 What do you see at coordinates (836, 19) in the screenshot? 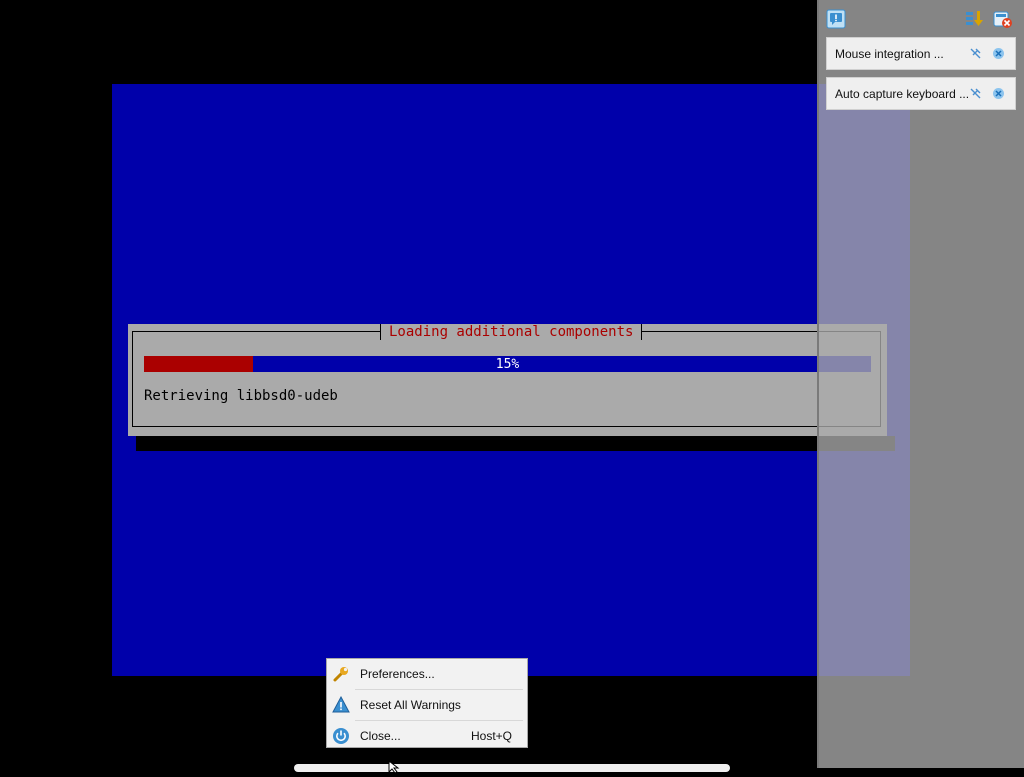
I see `message-icon` at bounding box center [836, 19].